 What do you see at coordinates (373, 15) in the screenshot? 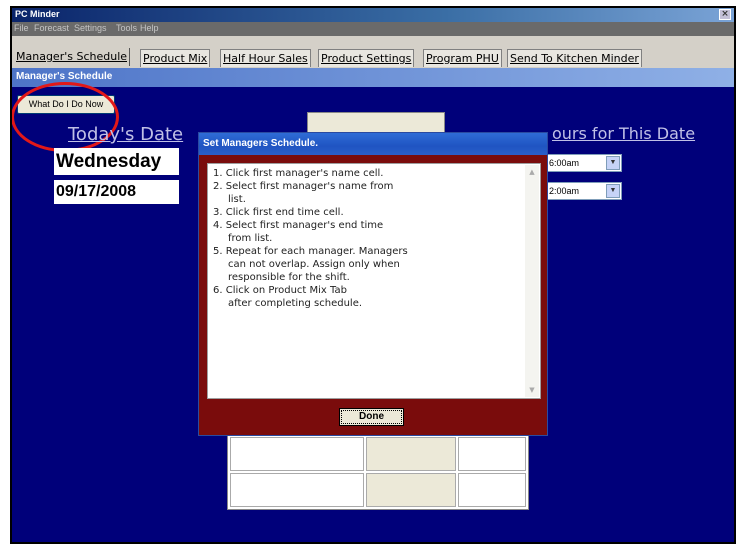
I see `title-bar: PC Minder ×` at bounding box center [373, 15].